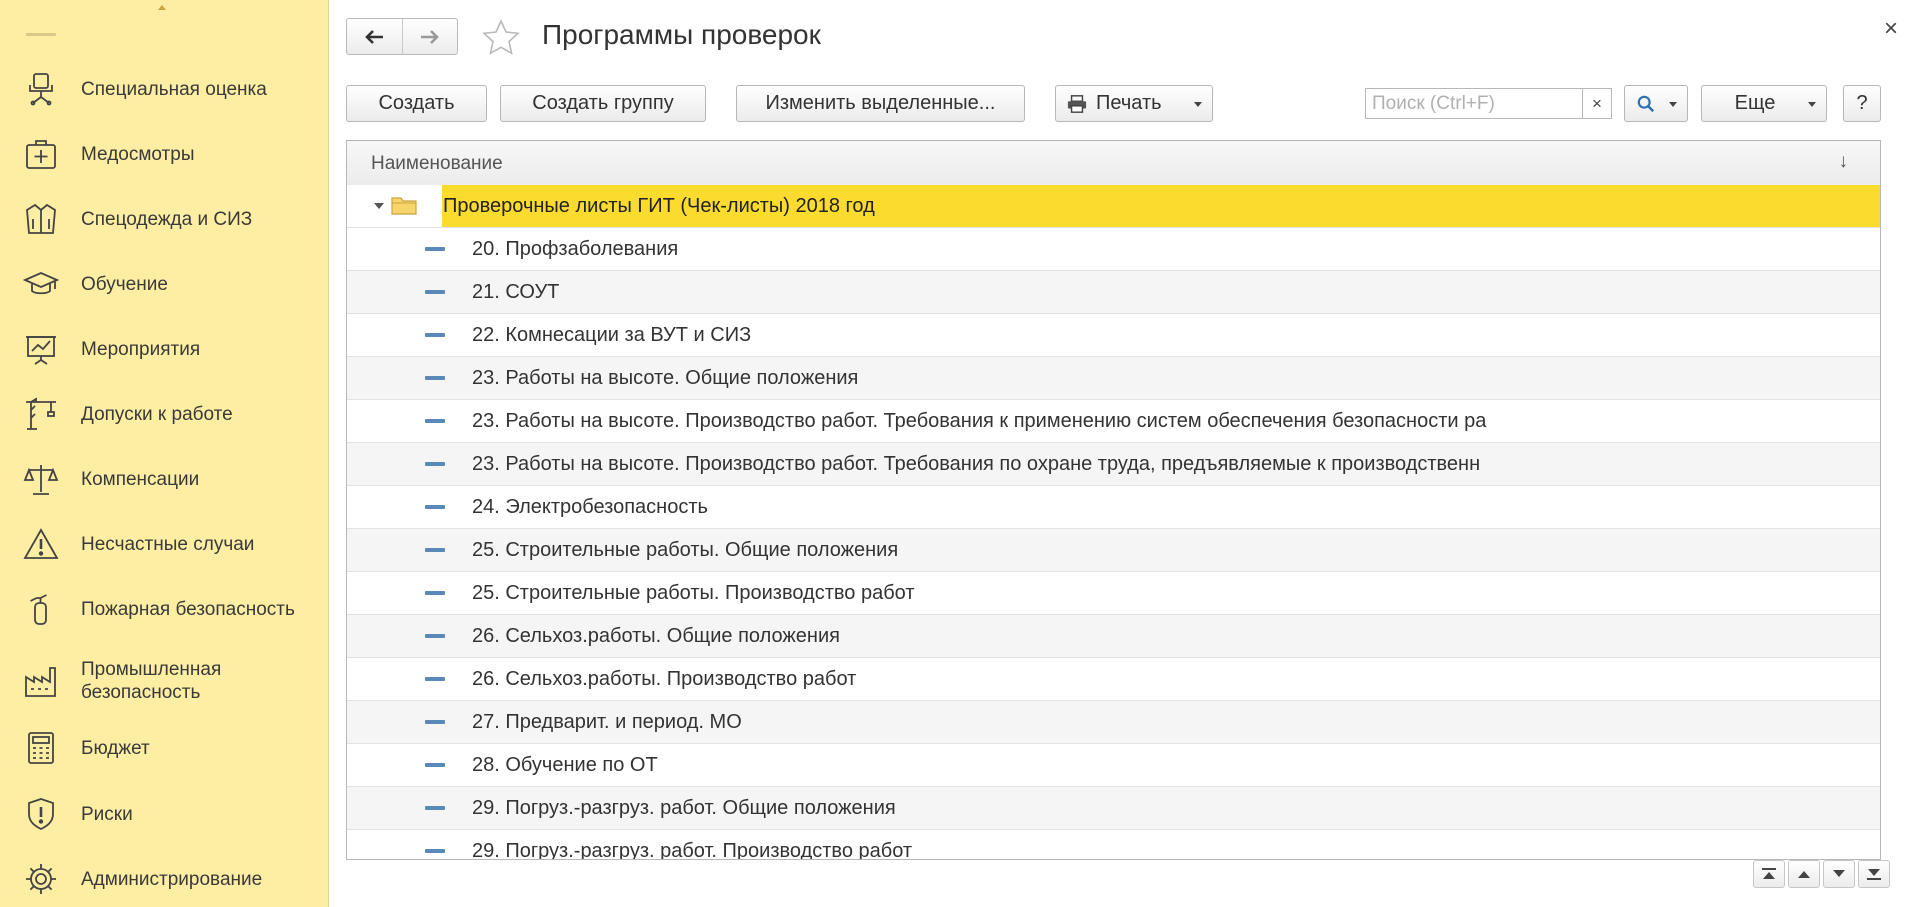  I want to click on sidebar-item-risks: Риски, so click(164, 814).